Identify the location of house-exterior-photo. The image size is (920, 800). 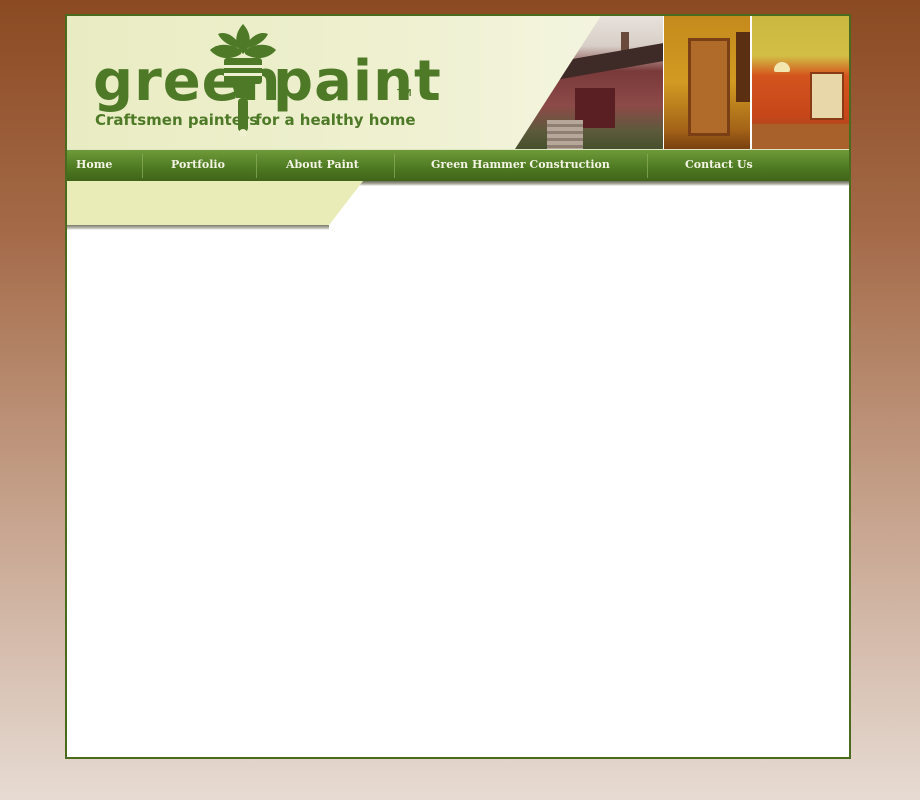
(589, 82).